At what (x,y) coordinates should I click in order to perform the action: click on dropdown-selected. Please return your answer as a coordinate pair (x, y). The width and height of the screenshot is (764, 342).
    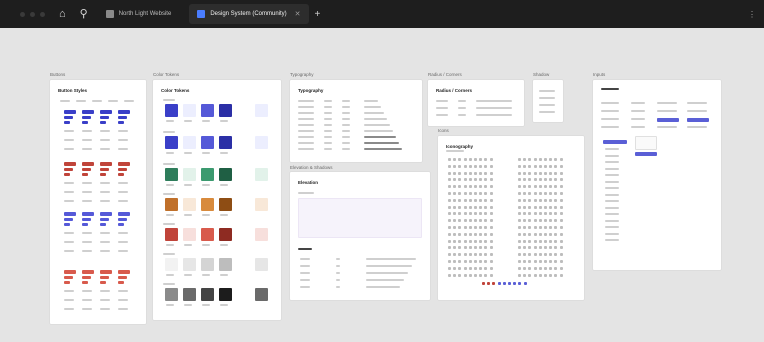
    Looking at the image, I should click on (646, 154).